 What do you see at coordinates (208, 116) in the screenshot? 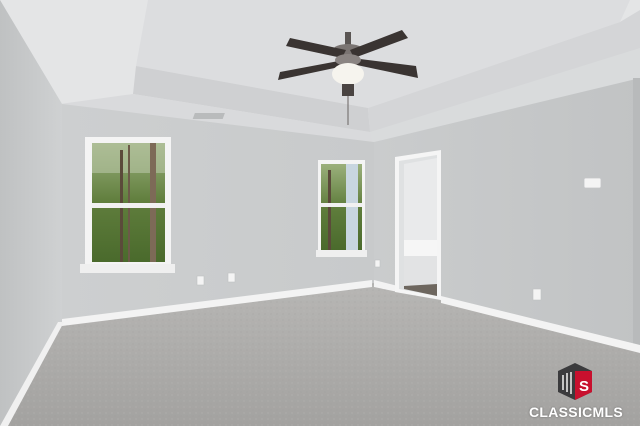
I see `ceiling-vent` at bounding box center [208, 116].